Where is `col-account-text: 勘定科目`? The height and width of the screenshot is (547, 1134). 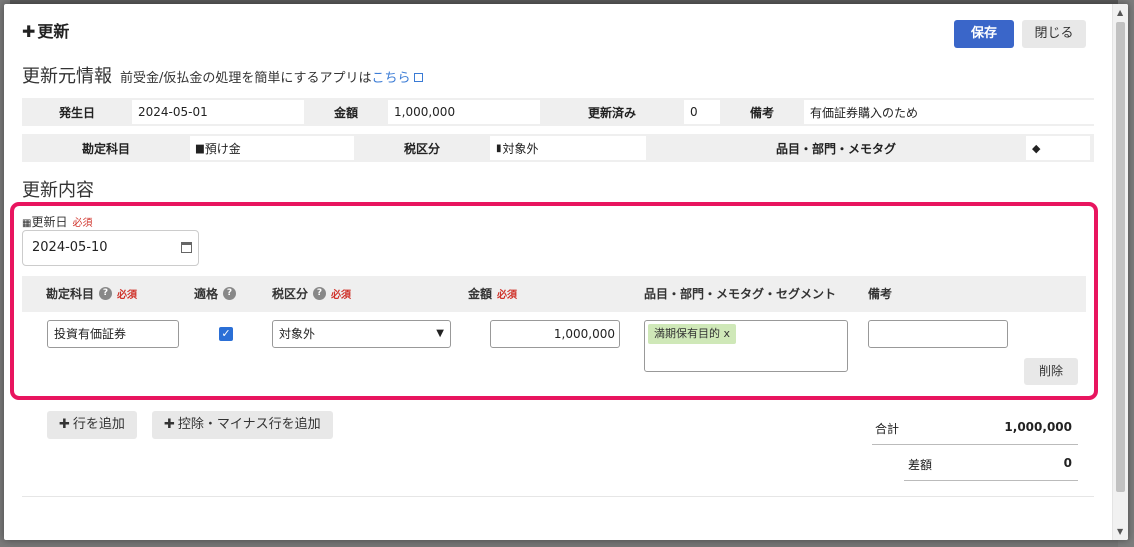 col-account-text: 勘定科目 is located at coordinates (70, 294).